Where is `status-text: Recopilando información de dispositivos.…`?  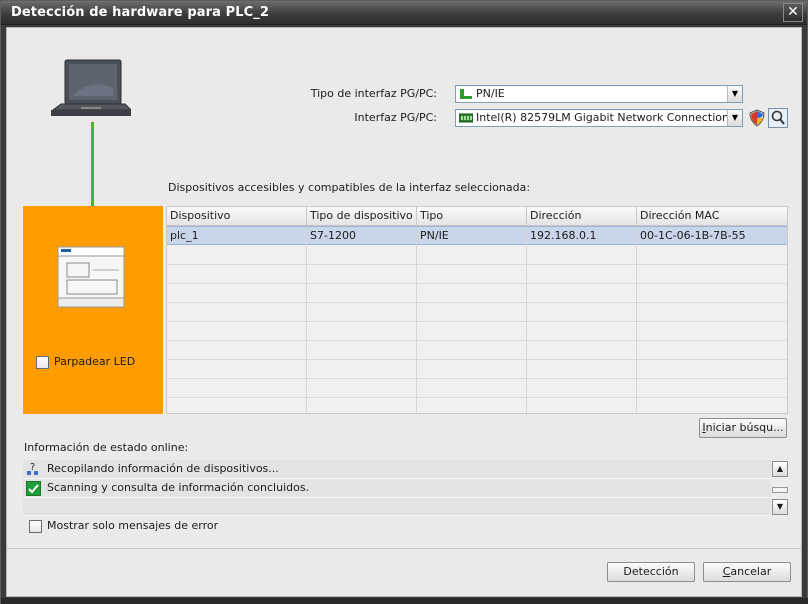 status-text: Recopilando información de dispositivos.… is located at coordinates (163, 468).